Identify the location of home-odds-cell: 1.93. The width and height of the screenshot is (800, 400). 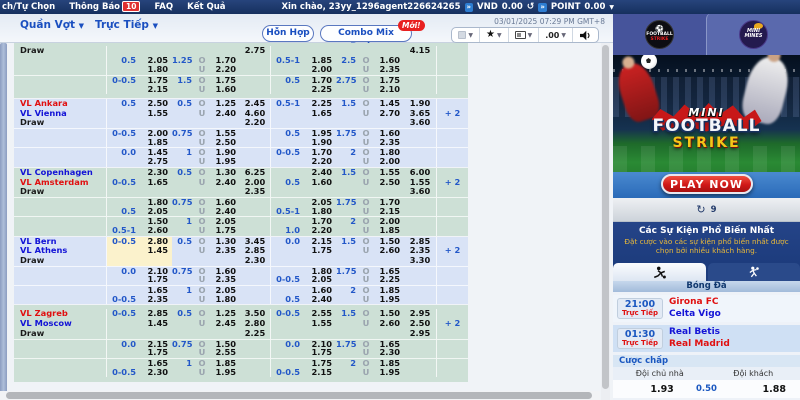
(650, 389).